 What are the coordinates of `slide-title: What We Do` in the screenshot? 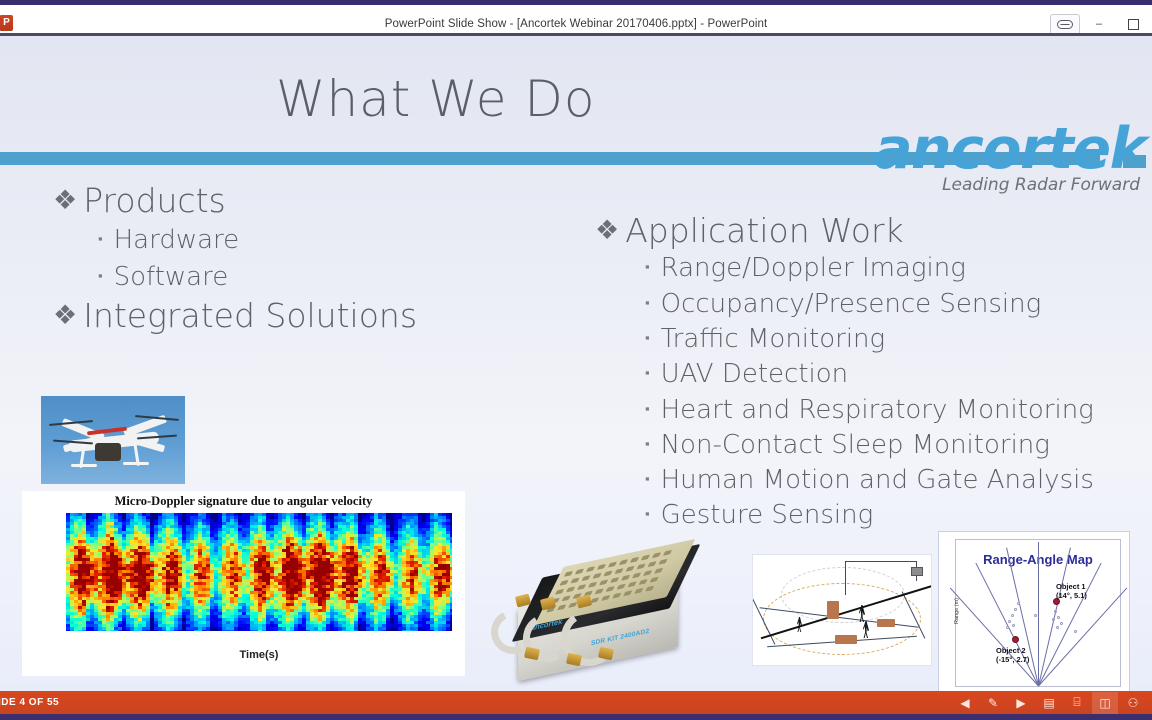 It's located at (436, 99).